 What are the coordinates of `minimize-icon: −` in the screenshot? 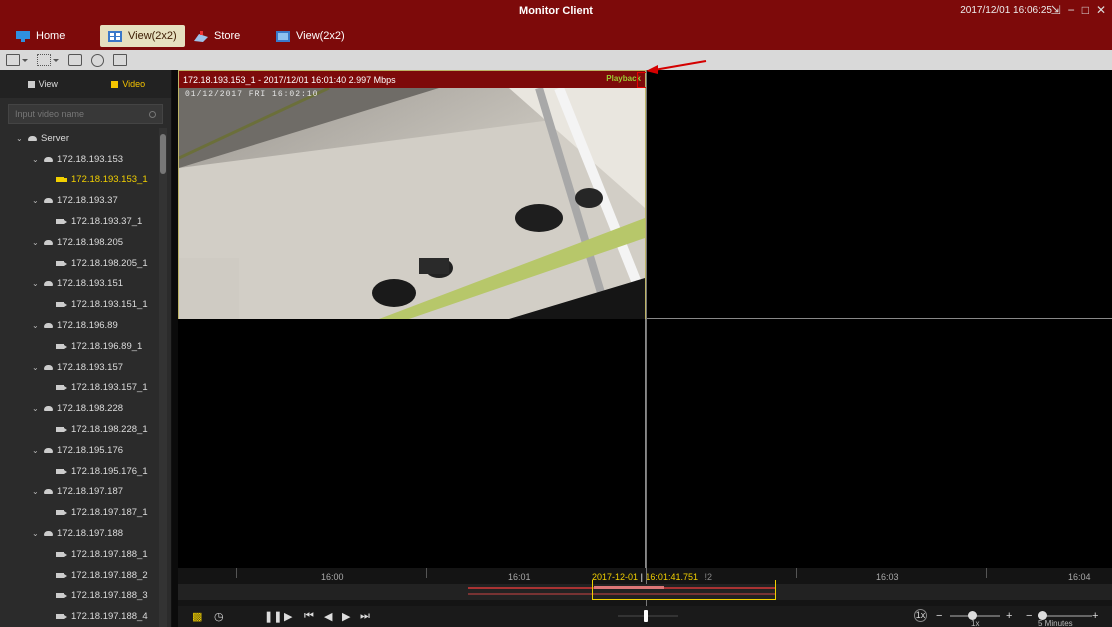 It's located at (1071, 10).